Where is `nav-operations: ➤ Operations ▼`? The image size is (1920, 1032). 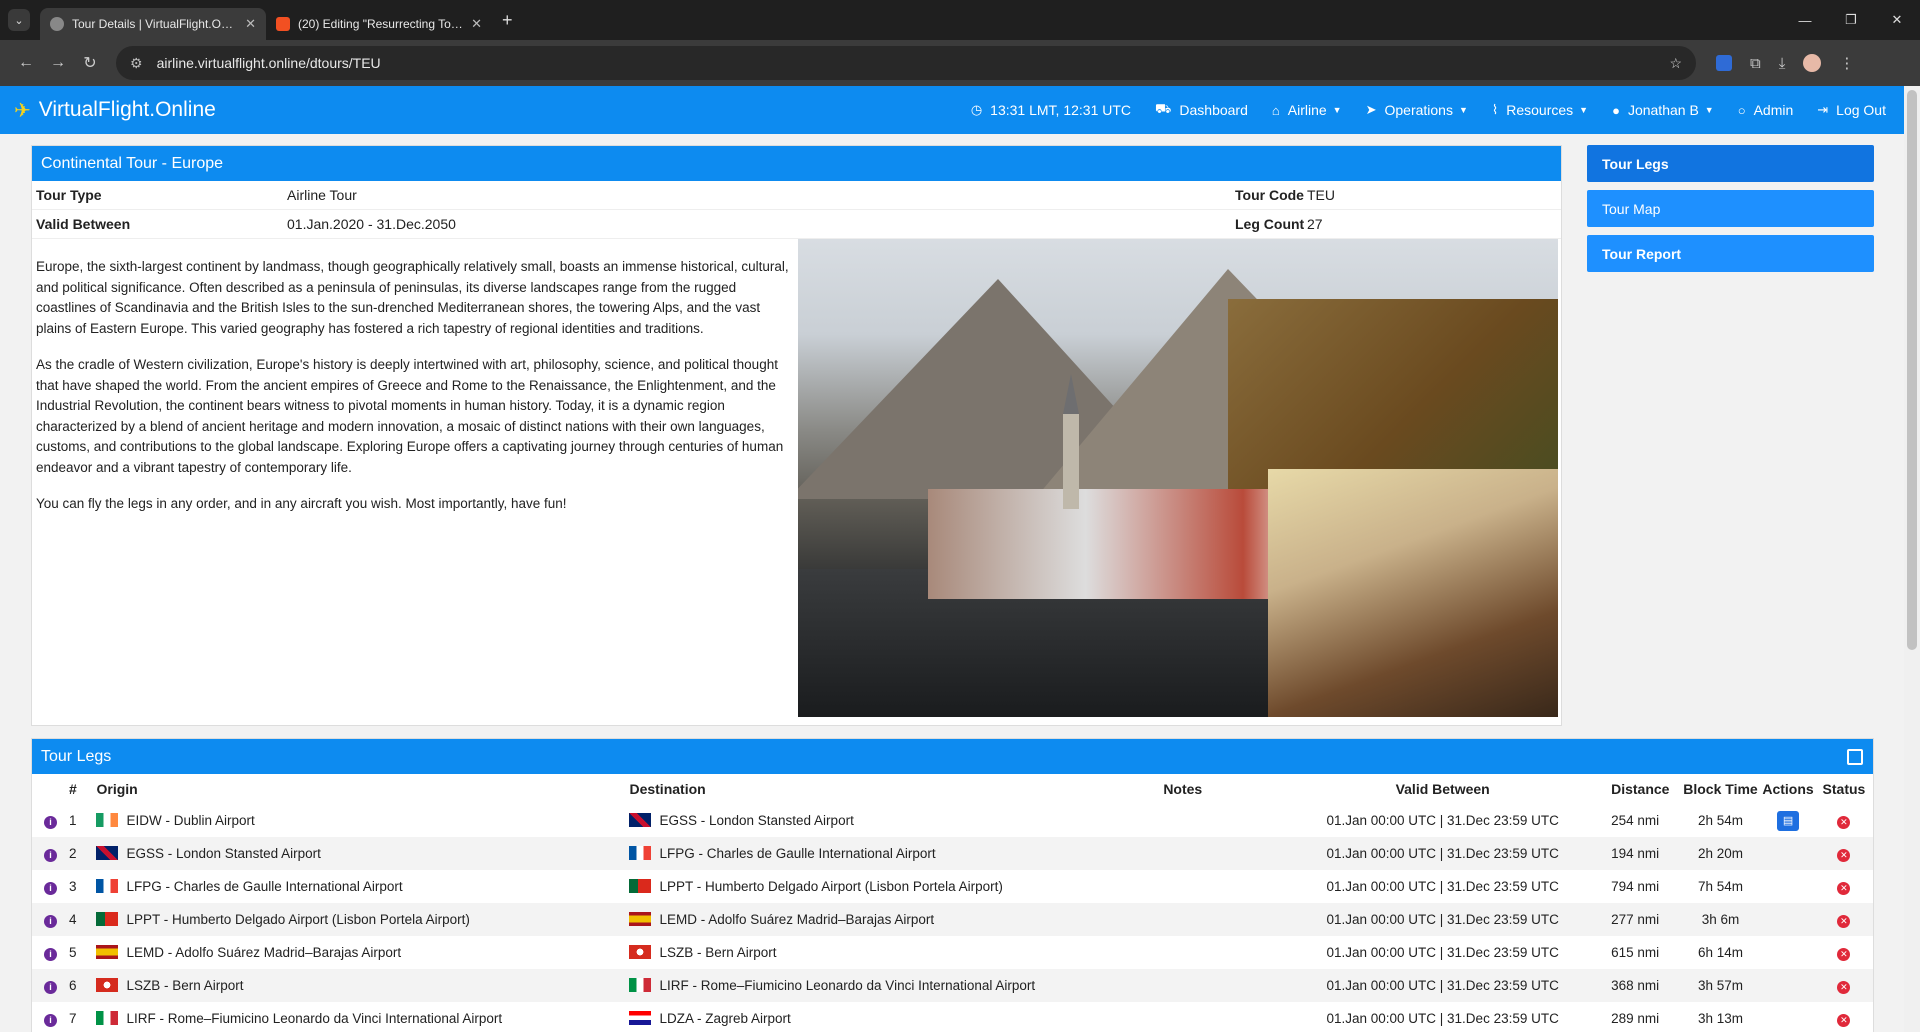 nav-operations: ➤ Operations ▼ is located at coordinates (1417, 110).